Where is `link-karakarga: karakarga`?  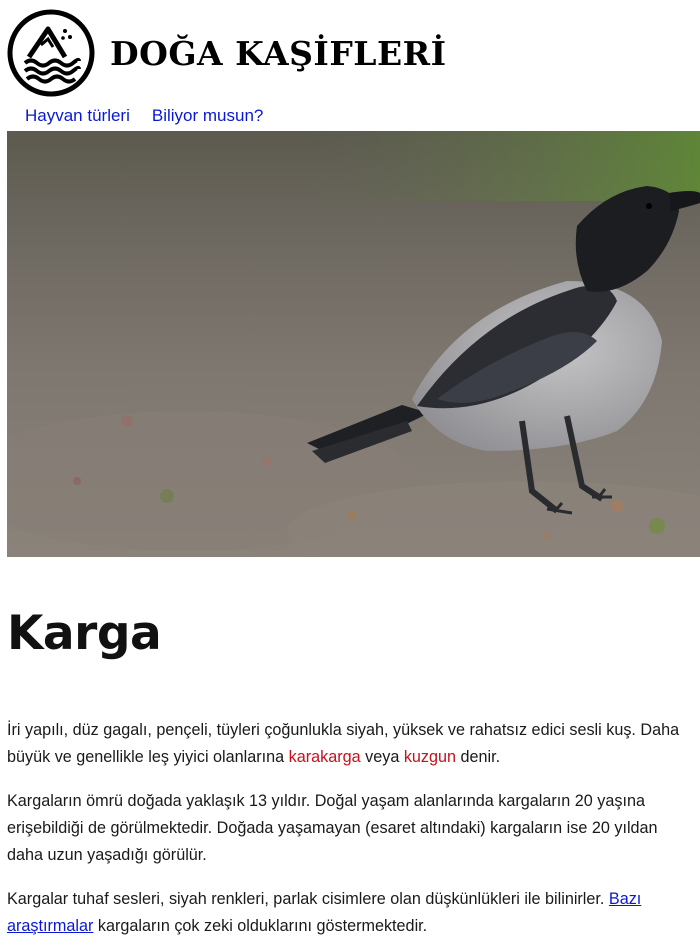 link-karakarga: karakarga is located at coordinates (325, 757).